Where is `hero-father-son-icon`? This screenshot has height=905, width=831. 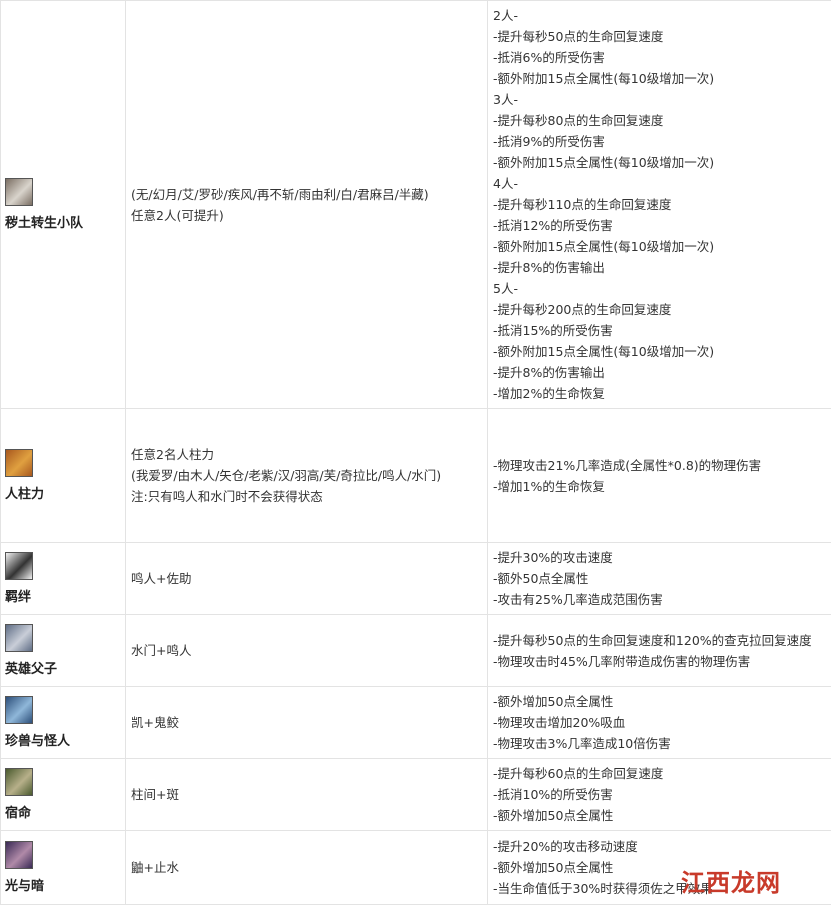 hero-father-son-icon is located at coordinates (19, 638).